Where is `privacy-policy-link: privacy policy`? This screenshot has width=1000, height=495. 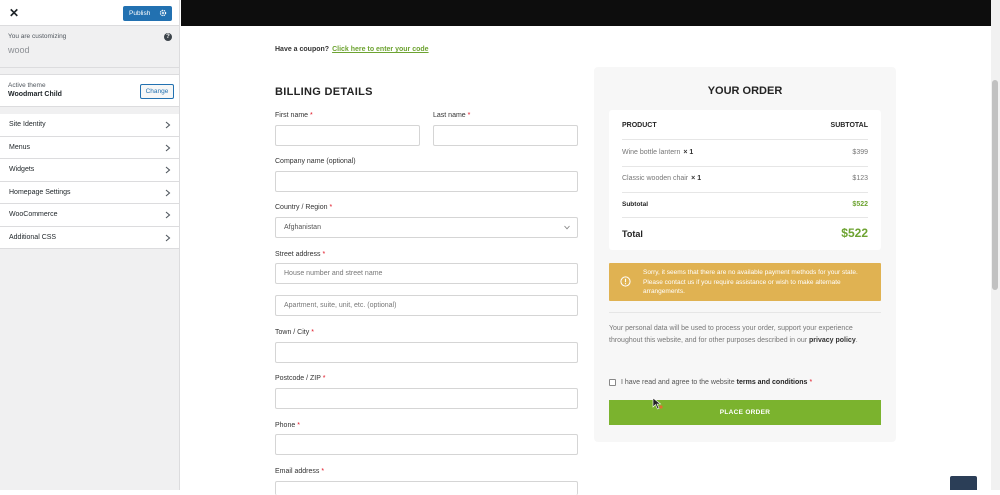
privacy-policy-link: privacy policy is located at coordinates (832, 340).